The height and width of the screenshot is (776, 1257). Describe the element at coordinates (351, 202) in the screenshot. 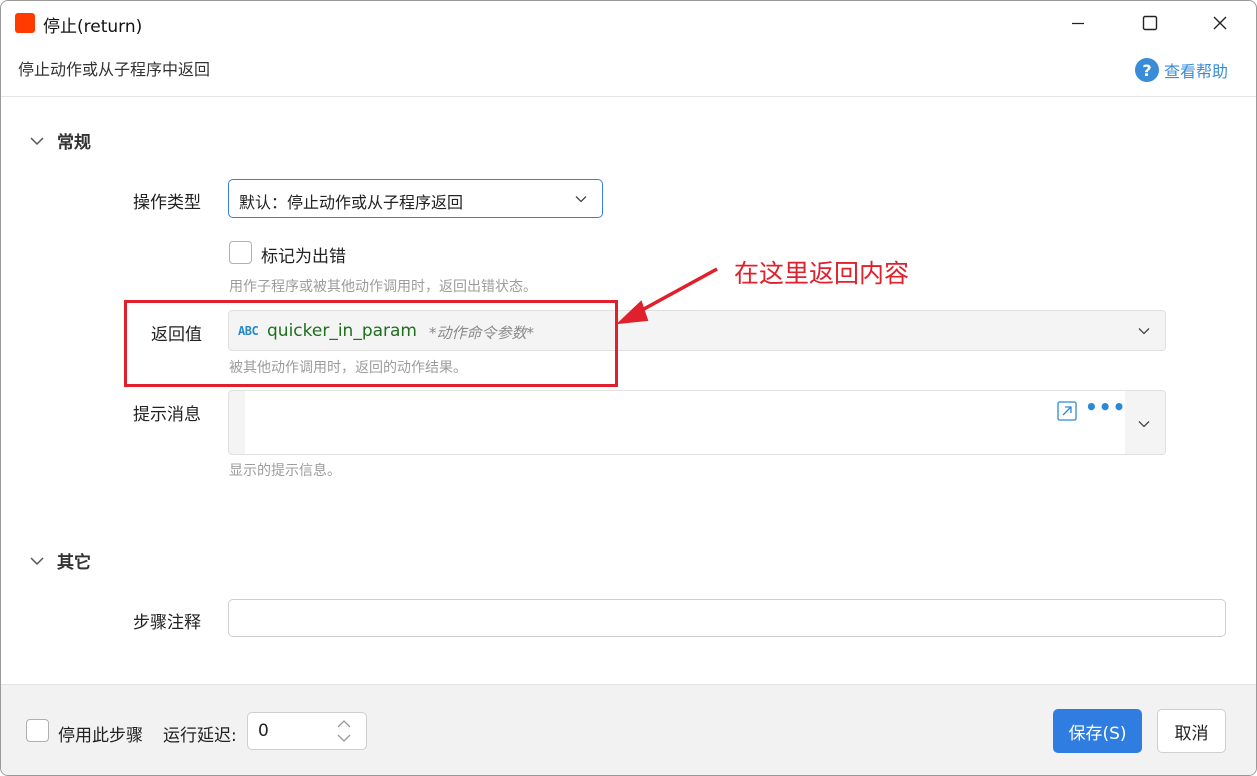

I see `op-type-value: 默认：停止动作或从子程序返回` at that location.